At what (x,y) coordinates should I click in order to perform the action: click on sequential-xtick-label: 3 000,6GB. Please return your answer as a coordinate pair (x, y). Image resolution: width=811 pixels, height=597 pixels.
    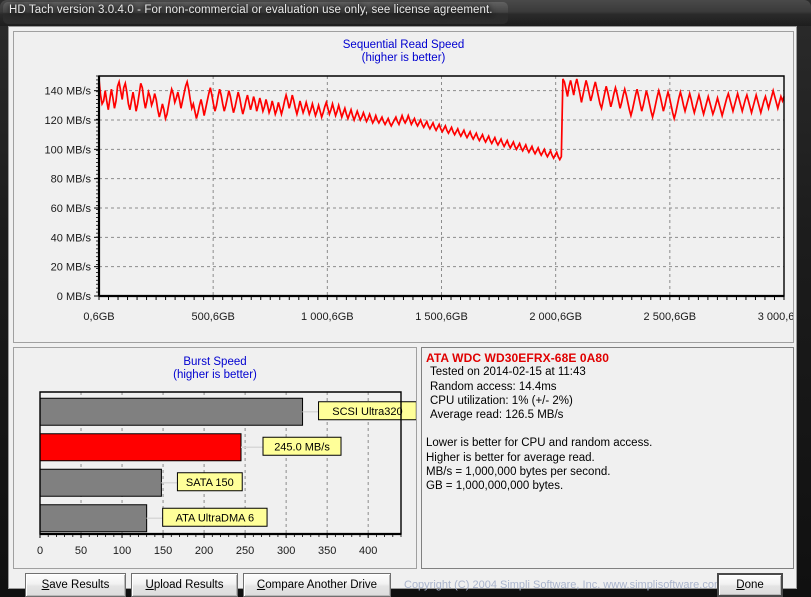
    Looking at the image, I should click on (775, 317).